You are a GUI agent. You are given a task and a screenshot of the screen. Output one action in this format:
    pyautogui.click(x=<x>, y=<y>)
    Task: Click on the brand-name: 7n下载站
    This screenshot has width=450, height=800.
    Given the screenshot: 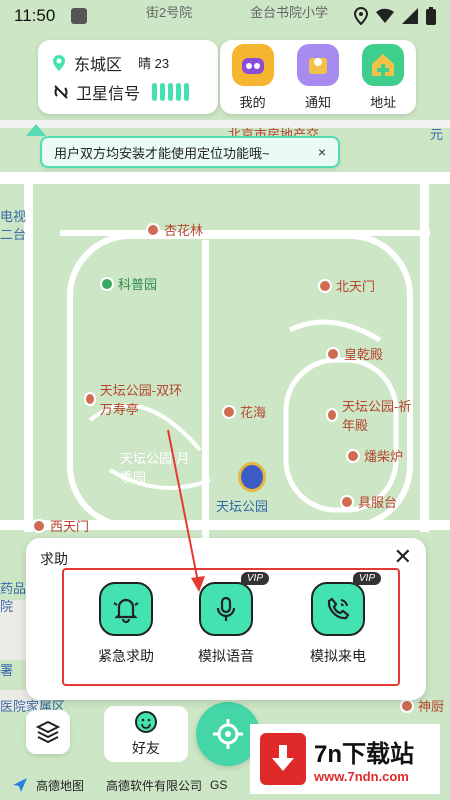 What is the action you would take?
    pyautogui.click(x=364, y=754)
    